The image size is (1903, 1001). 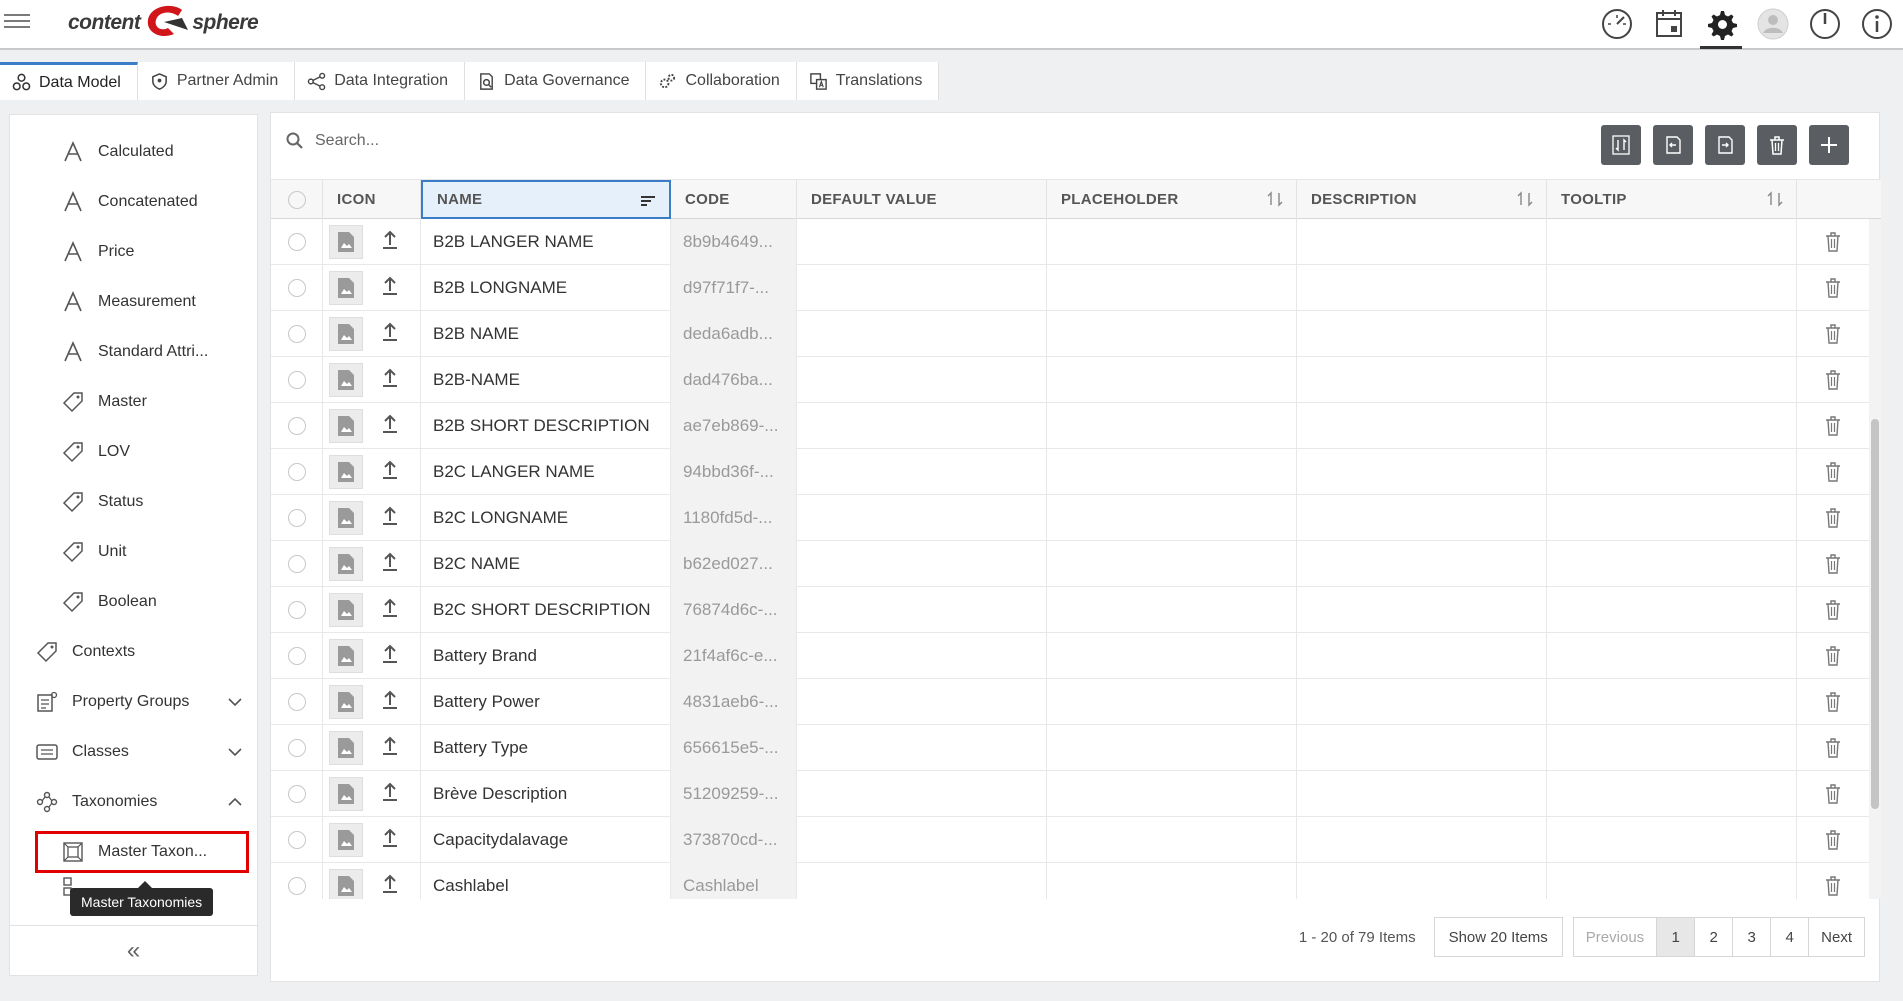 I want to click on column-header-placeholder: PLACEHOLDER, so click(x=1172, y=199).